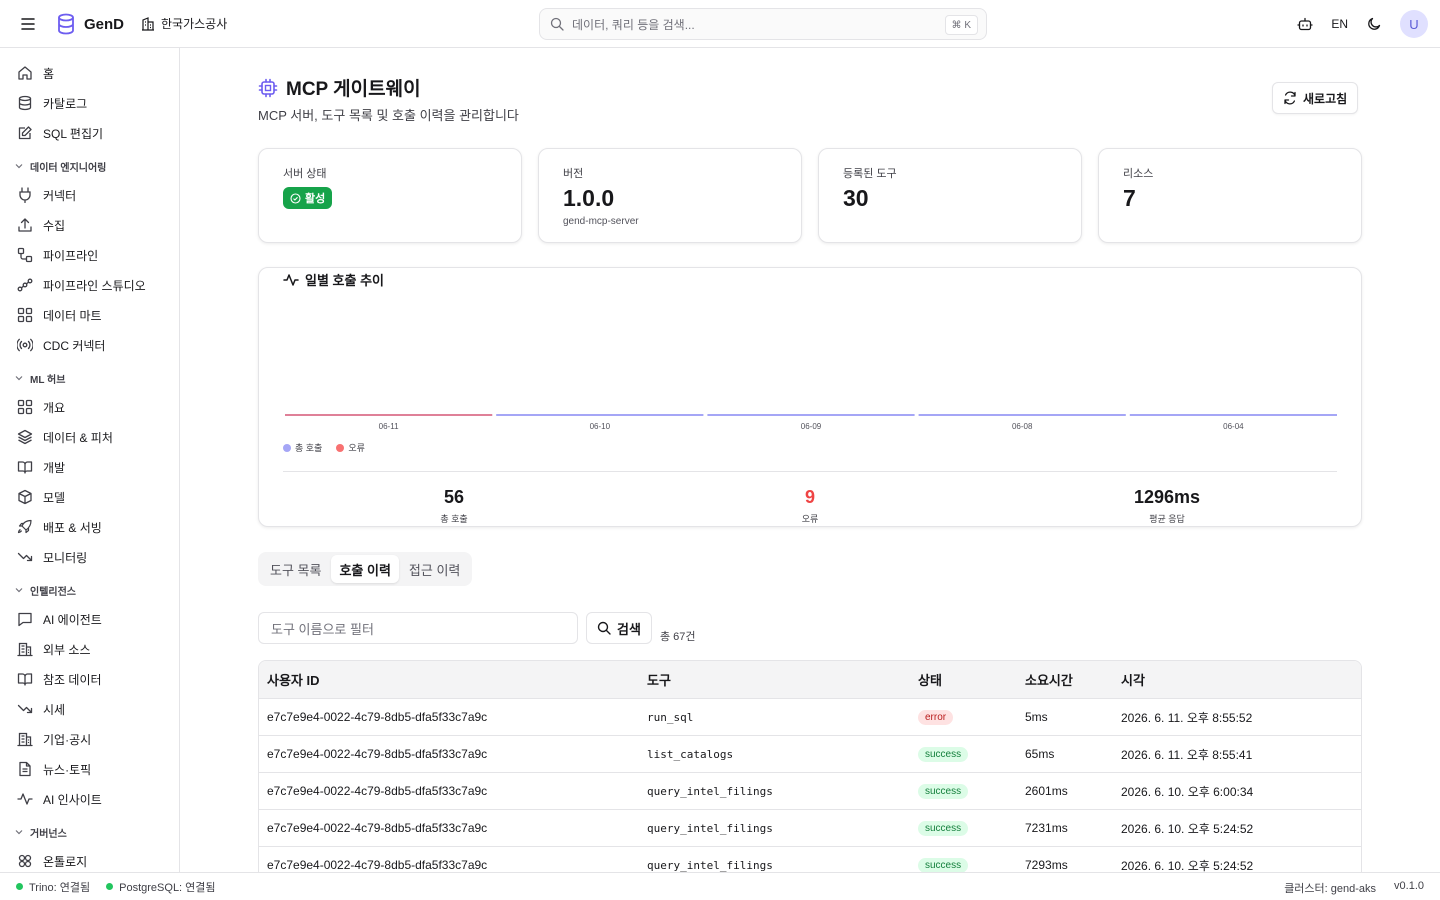  What do you see at coordinates (89, 73) in the screenshot?
I see `sidebar-item-홈: 홈` at bounding box center [89, 73].